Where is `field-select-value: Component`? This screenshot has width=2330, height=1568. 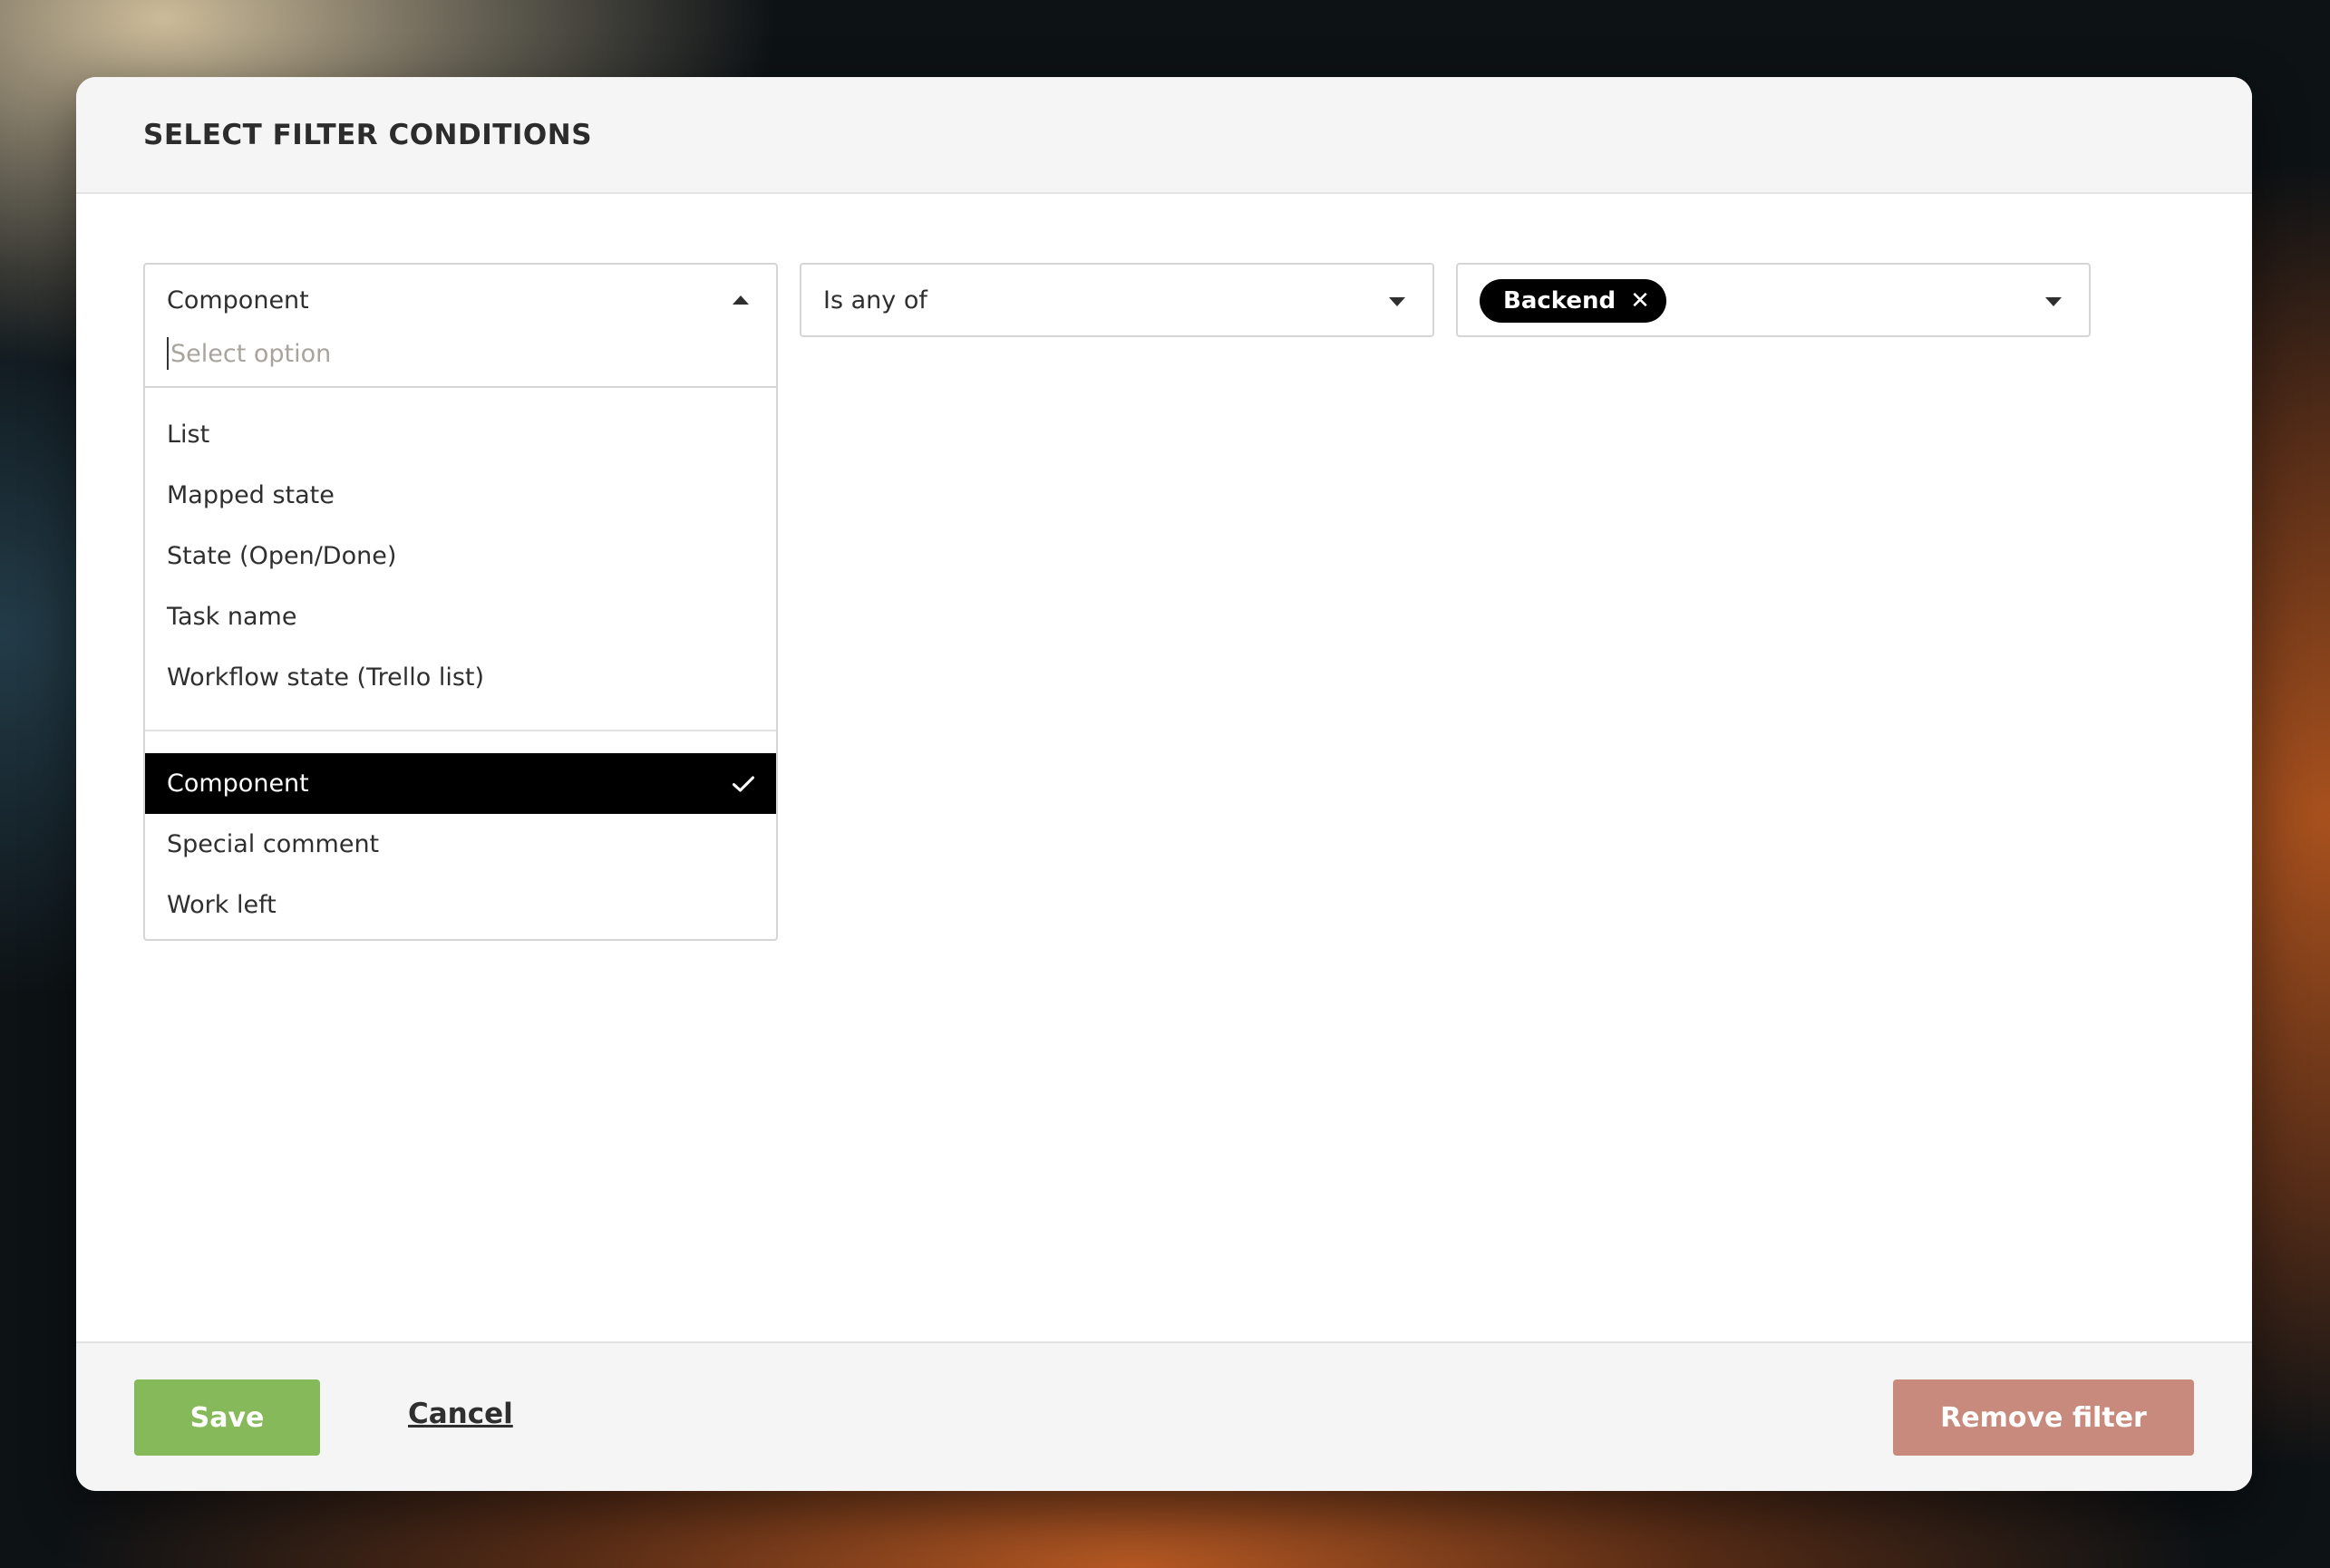
field-select-value: Component is located at coordinates (238, 300).